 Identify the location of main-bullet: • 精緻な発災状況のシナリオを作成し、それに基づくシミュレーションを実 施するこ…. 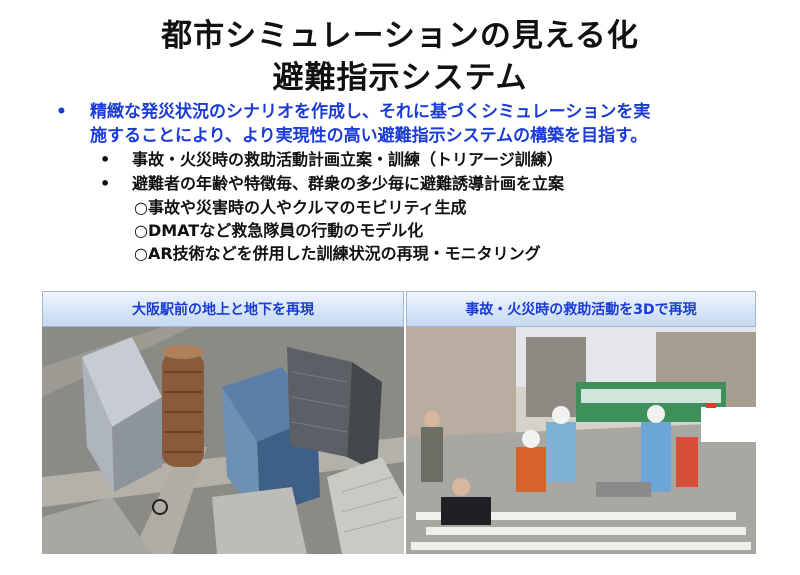
(416, 124).